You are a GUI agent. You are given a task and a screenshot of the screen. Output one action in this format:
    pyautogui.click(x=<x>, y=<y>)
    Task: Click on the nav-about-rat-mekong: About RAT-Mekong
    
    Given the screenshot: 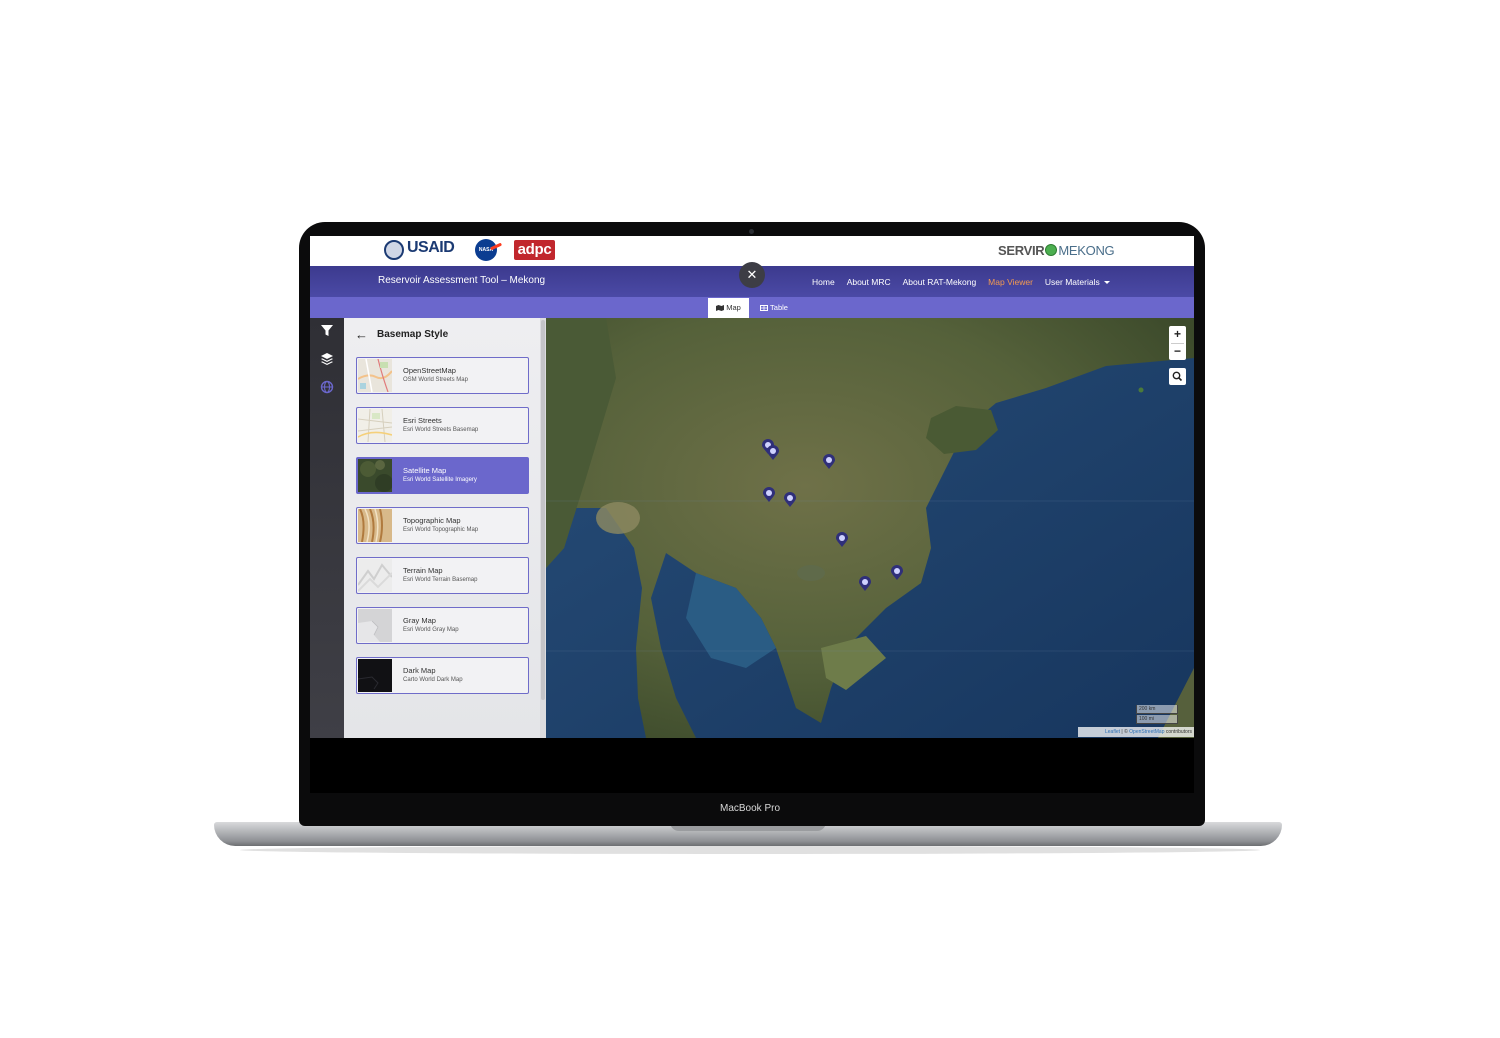 What is the action you would take?
    pyautogui.click(x=940, y=284)
    